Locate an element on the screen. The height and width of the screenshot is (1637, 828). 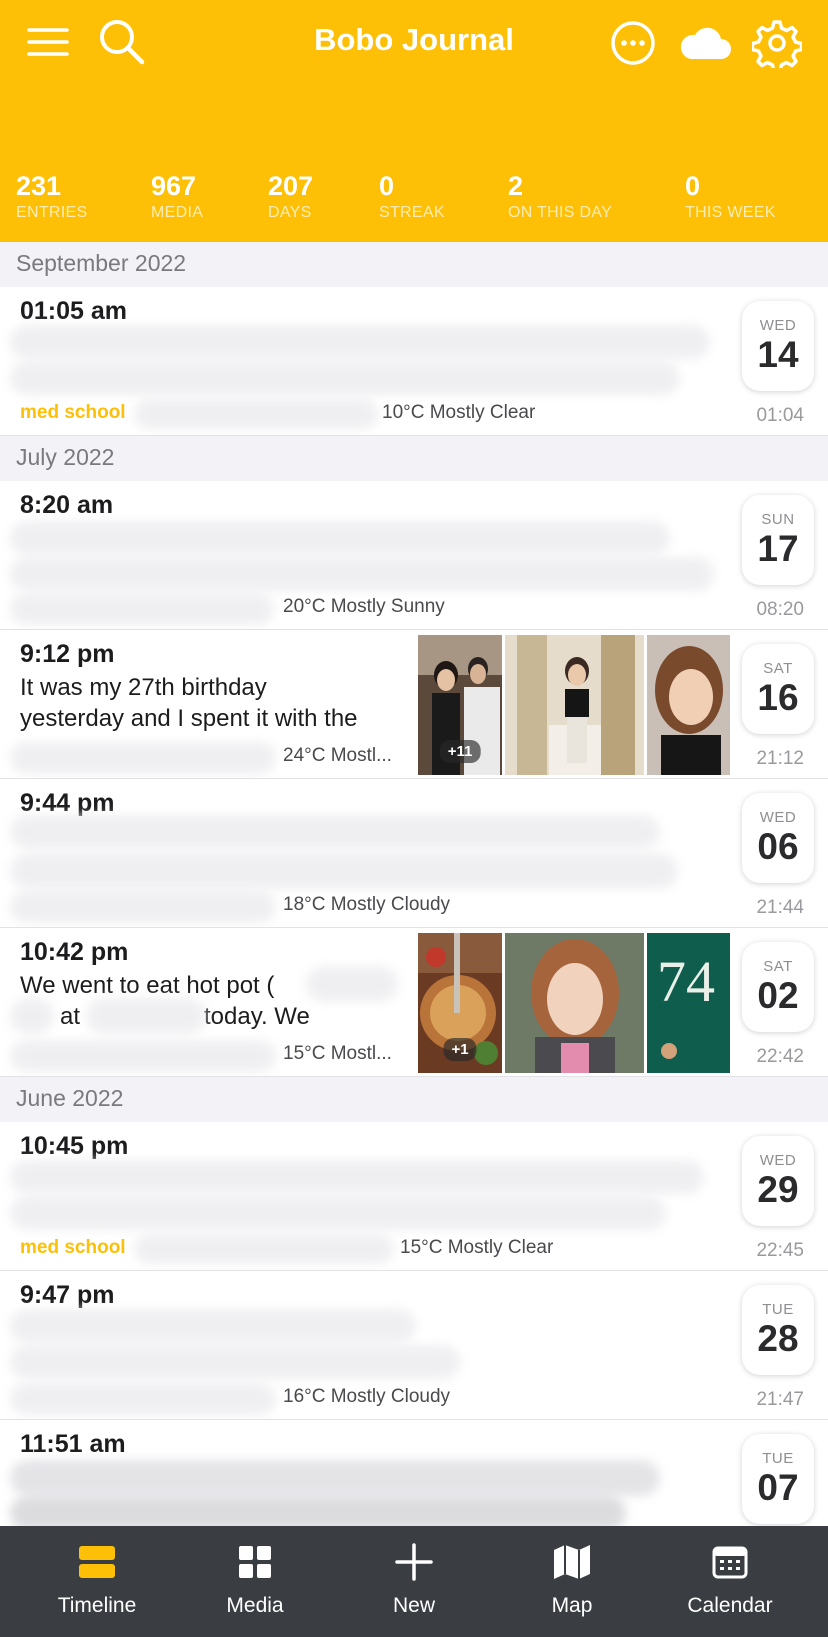
stat-media: 967 MEDIA is located at coordinates (177, 197).